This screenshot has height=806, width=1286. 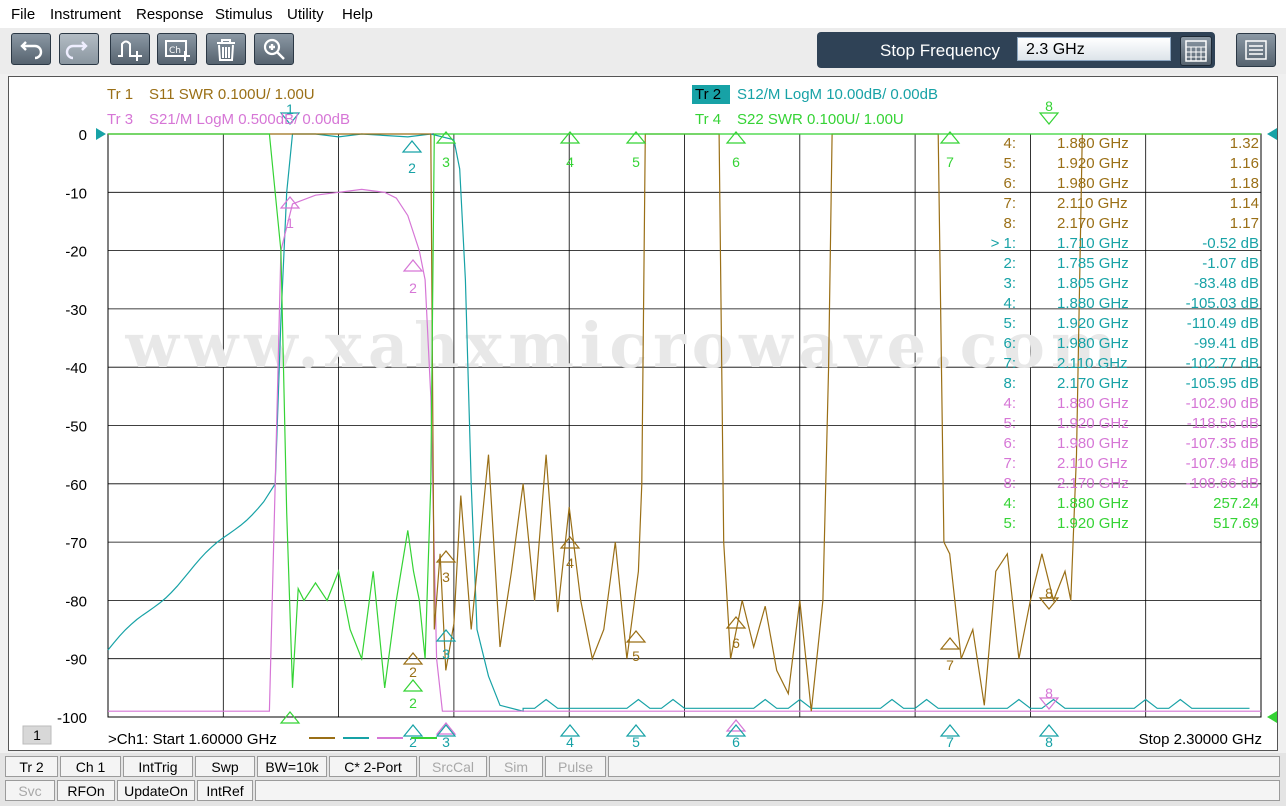 What do you see at coordinates (1244, 143) in the screenshot?
I see `marker-value: 1.32` at bounding box center [1244, 143].